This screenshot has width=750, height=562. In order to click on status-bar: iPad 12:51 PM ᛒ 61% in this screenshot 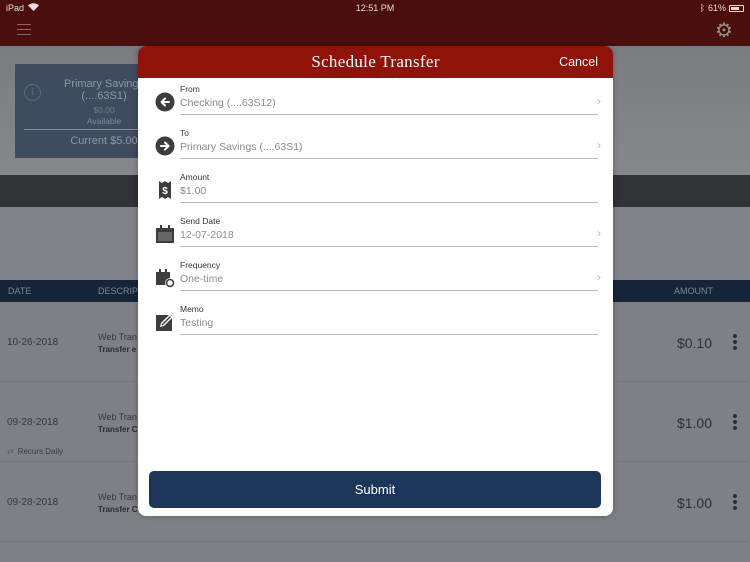, I will do `click(375, 8)`.